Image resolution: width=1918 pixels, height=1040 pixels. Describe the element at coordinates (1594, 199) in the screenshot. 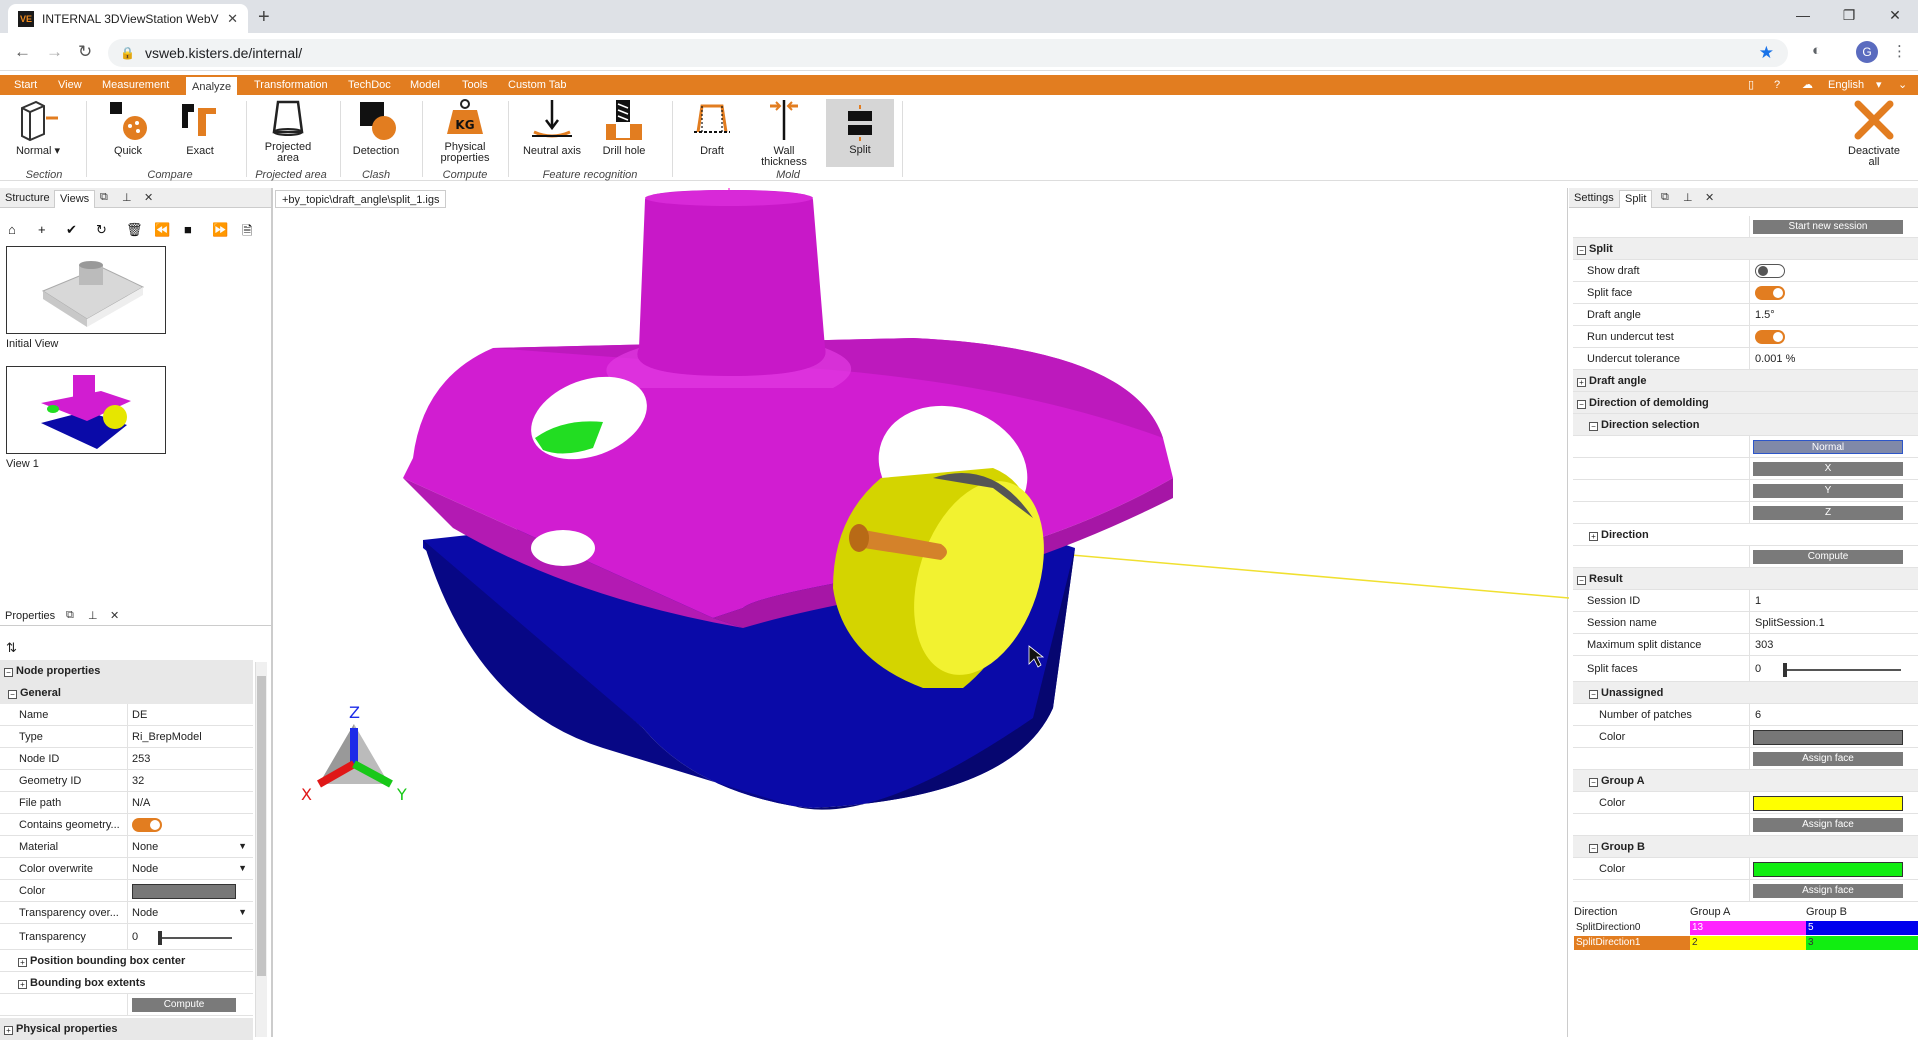

I see `tab-settings: Settings` at that location.